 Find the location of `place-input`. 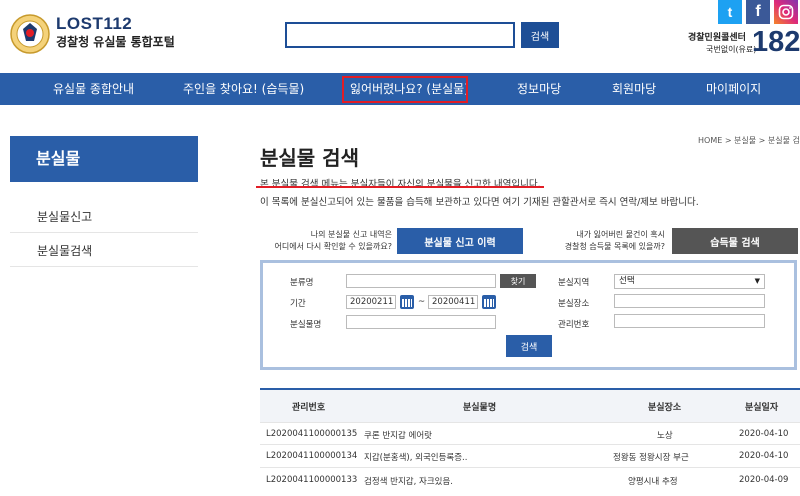

place-input is located at coordinates (689, 301).